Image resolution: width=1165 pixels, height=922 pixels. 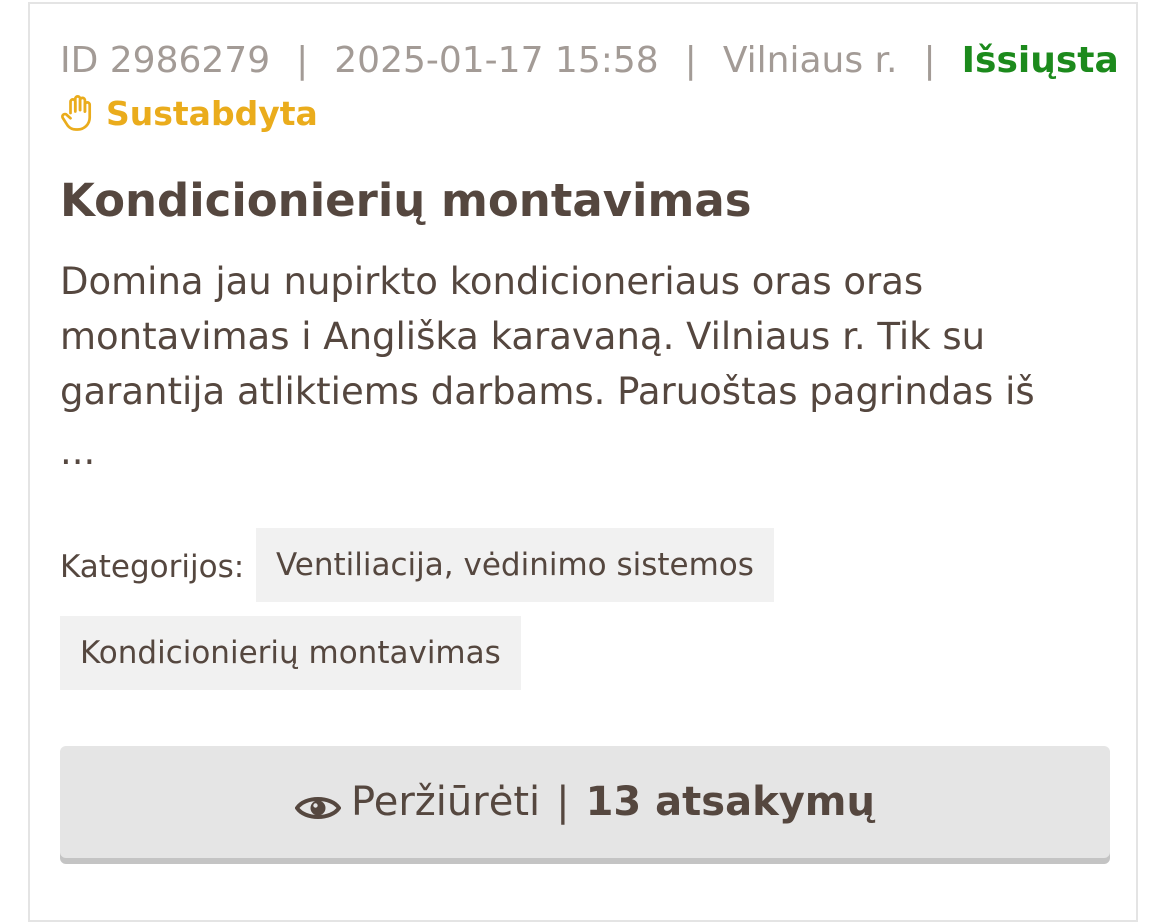 What do you see at coordinates (446, 802) in the screenshot?
I see `view-button-label: Peržiūrėti` at bounding box center [446, 802].